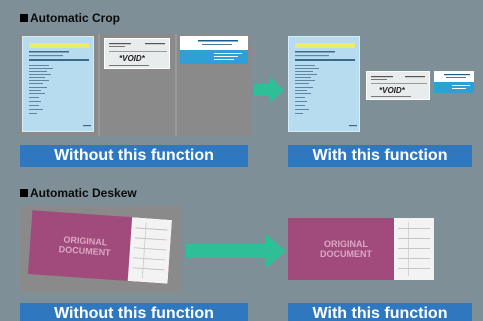 The height and width of the screenshot is (321, 483). Describe the element at coordinates (380, 312) in the screenshot. I see `deskew-with-label: With this function` at that location.